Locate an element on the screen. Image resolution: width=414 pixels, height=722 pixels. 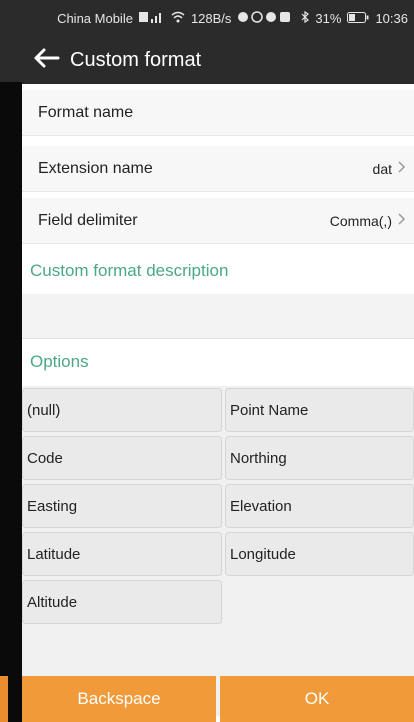
network-speed: 128B/s is located at coordinates (211, 18).